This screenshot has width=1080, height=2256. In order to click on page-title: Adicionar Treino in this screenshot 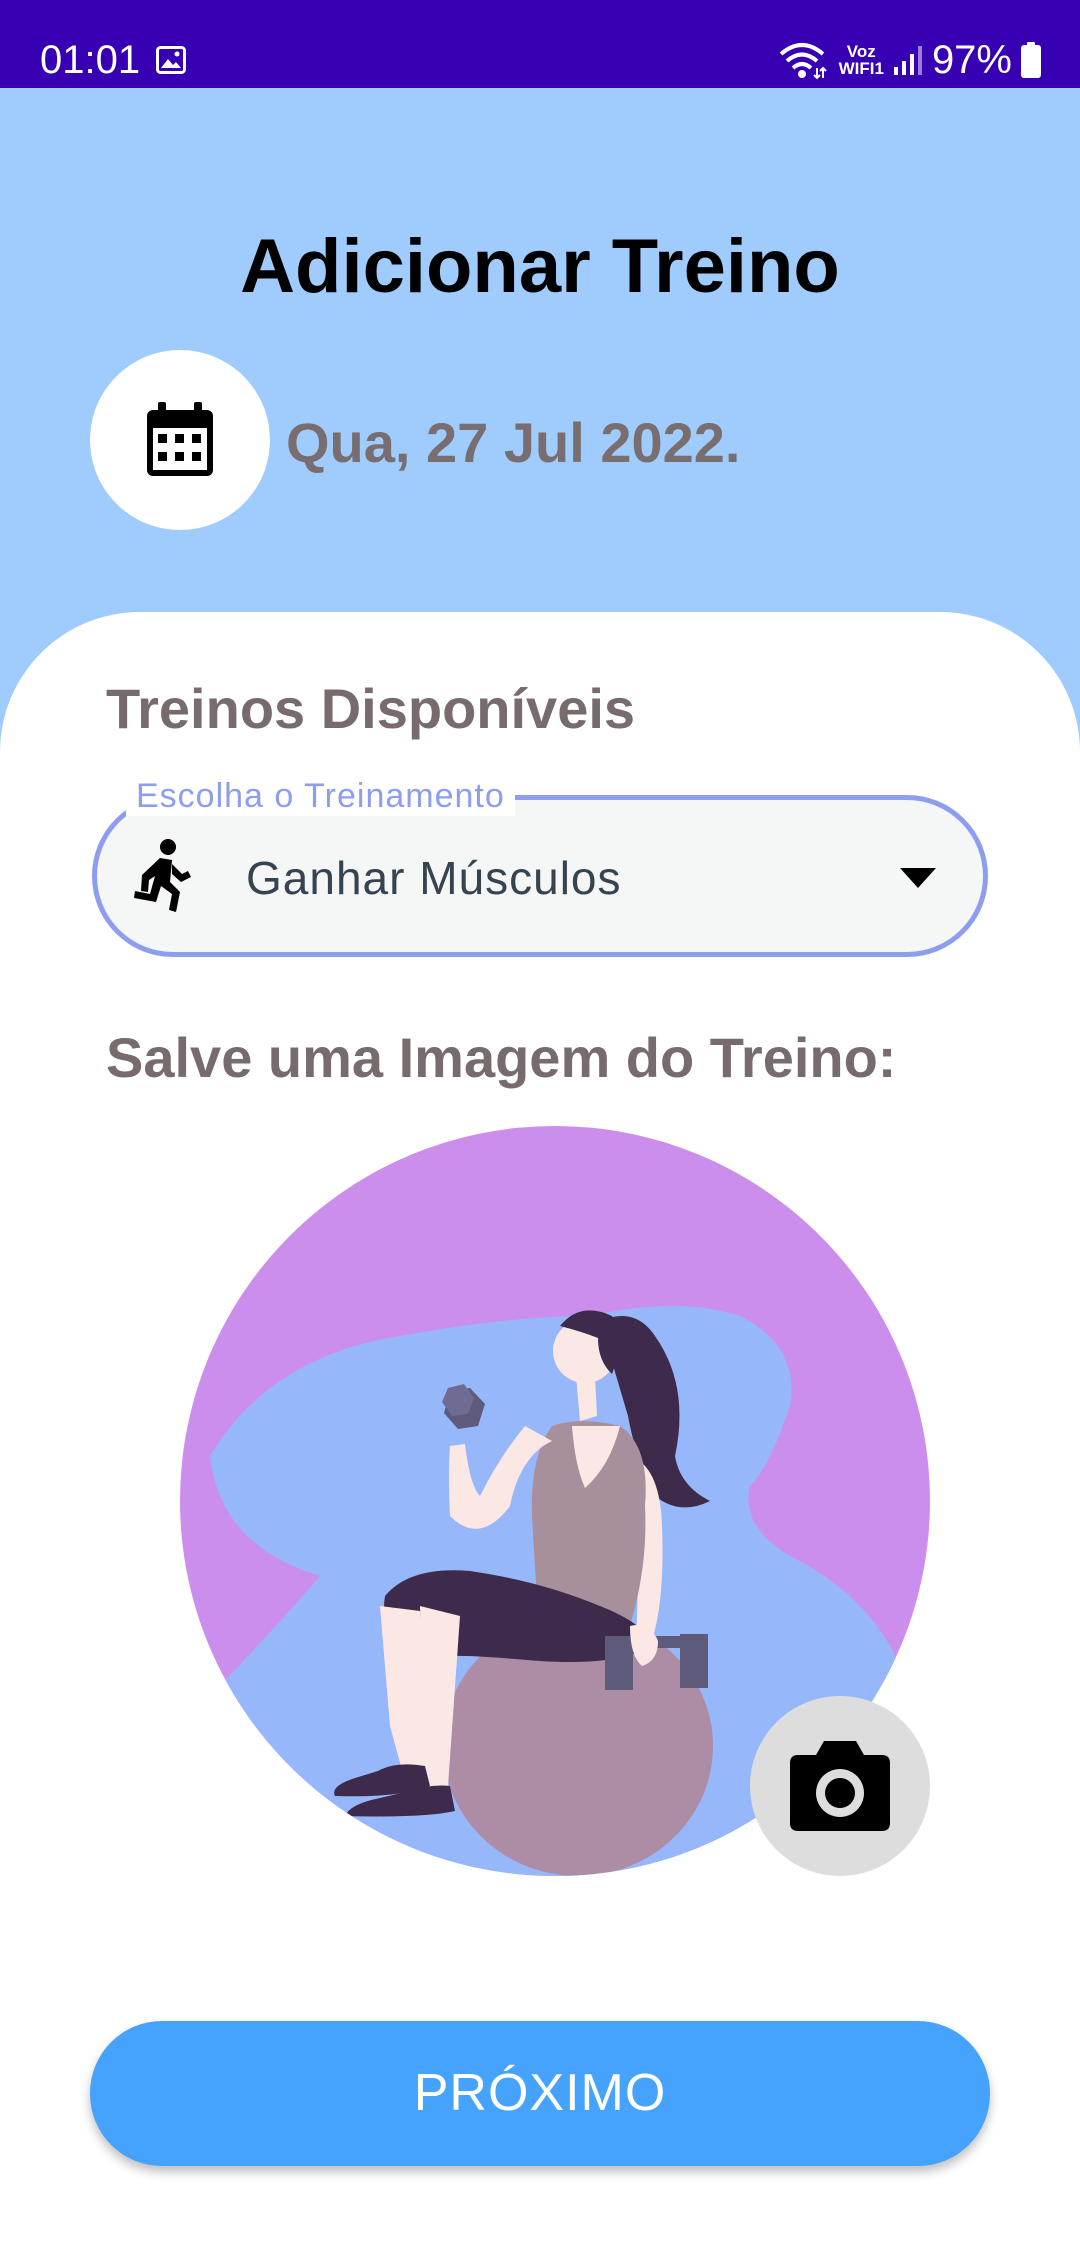, I will do `click(540, 266)`.